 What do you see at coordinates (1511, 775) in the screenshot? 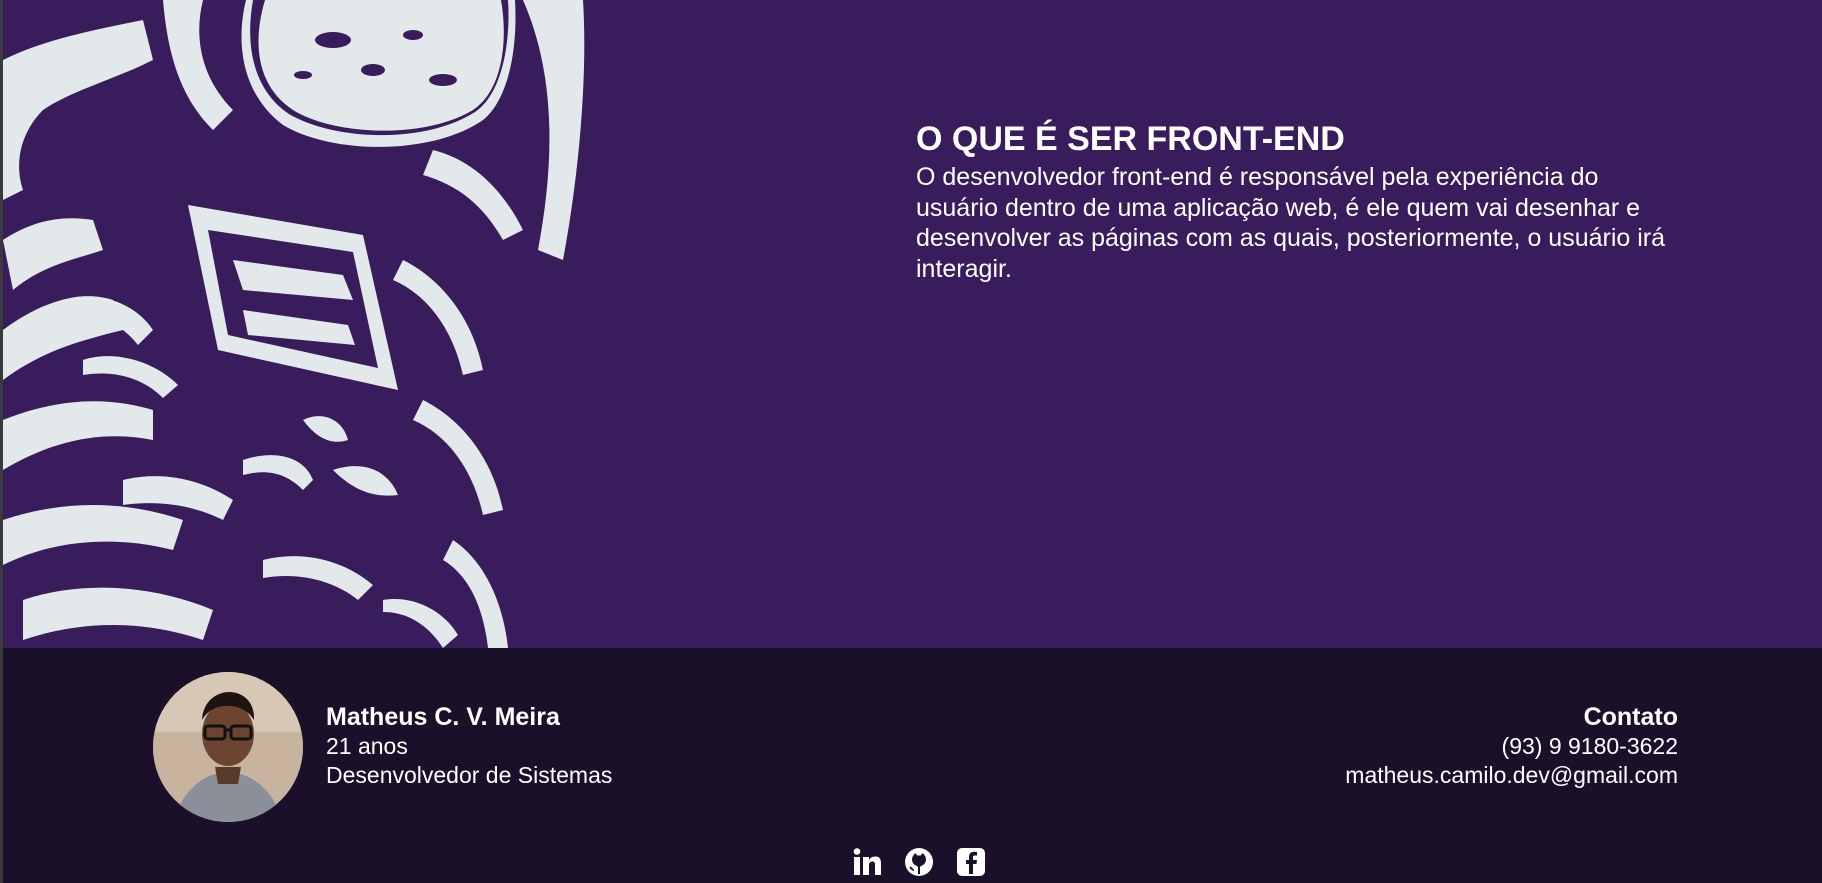
I see `contact-email: matheus.camilo.dev@gmail.com` at bounding box center [1511, 775].